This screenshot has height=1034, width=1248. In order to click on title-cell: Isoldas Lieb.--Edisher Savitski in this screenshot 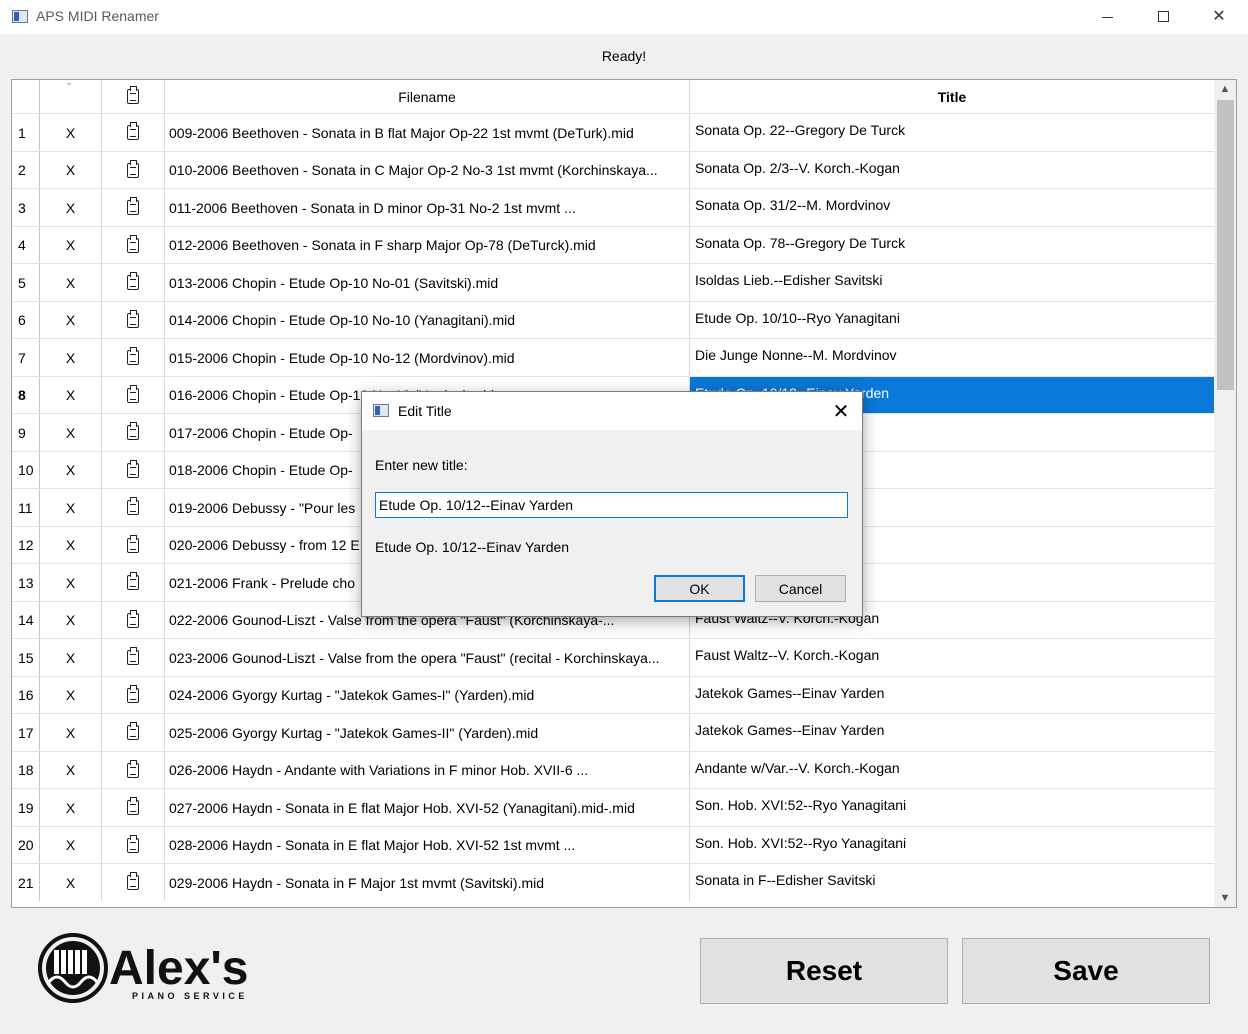, I will do `click(952, 282)`.